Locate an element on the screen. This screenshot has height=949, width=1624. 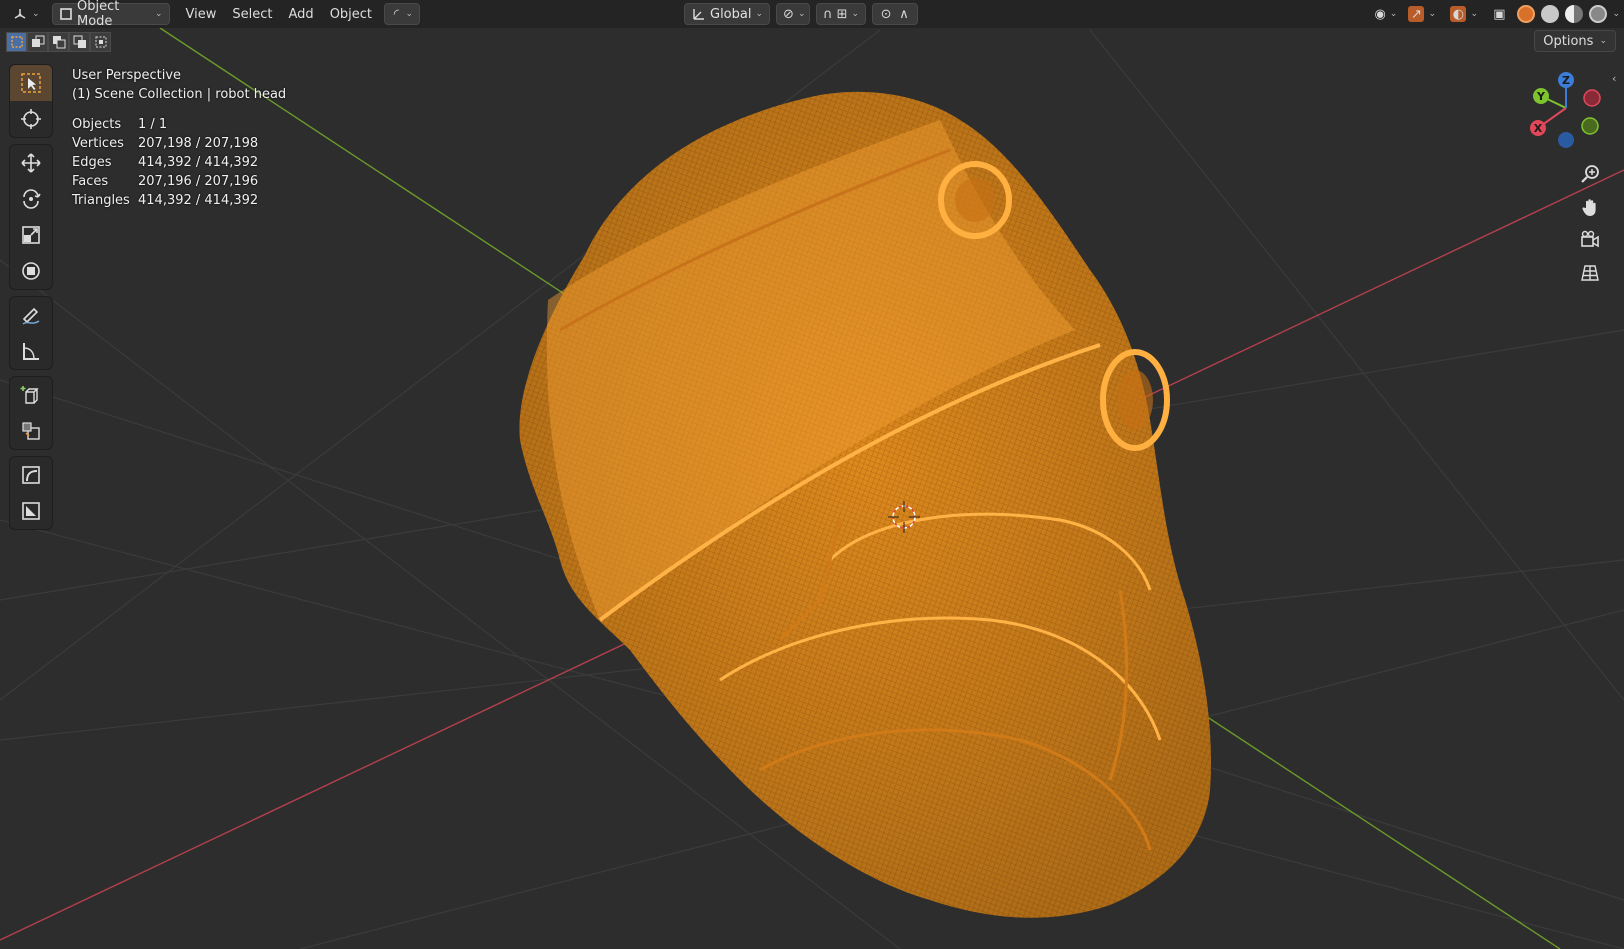
add-object-tool is located at coordinates (31, 431).